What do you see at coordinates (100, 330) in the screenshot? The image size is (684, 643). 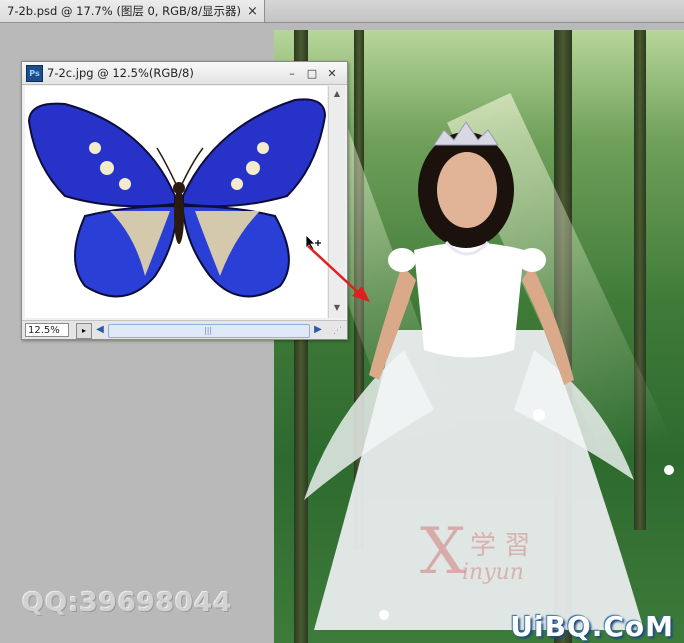 I see `scroll-left-icon: ◀` at bounding box center [100, 330].